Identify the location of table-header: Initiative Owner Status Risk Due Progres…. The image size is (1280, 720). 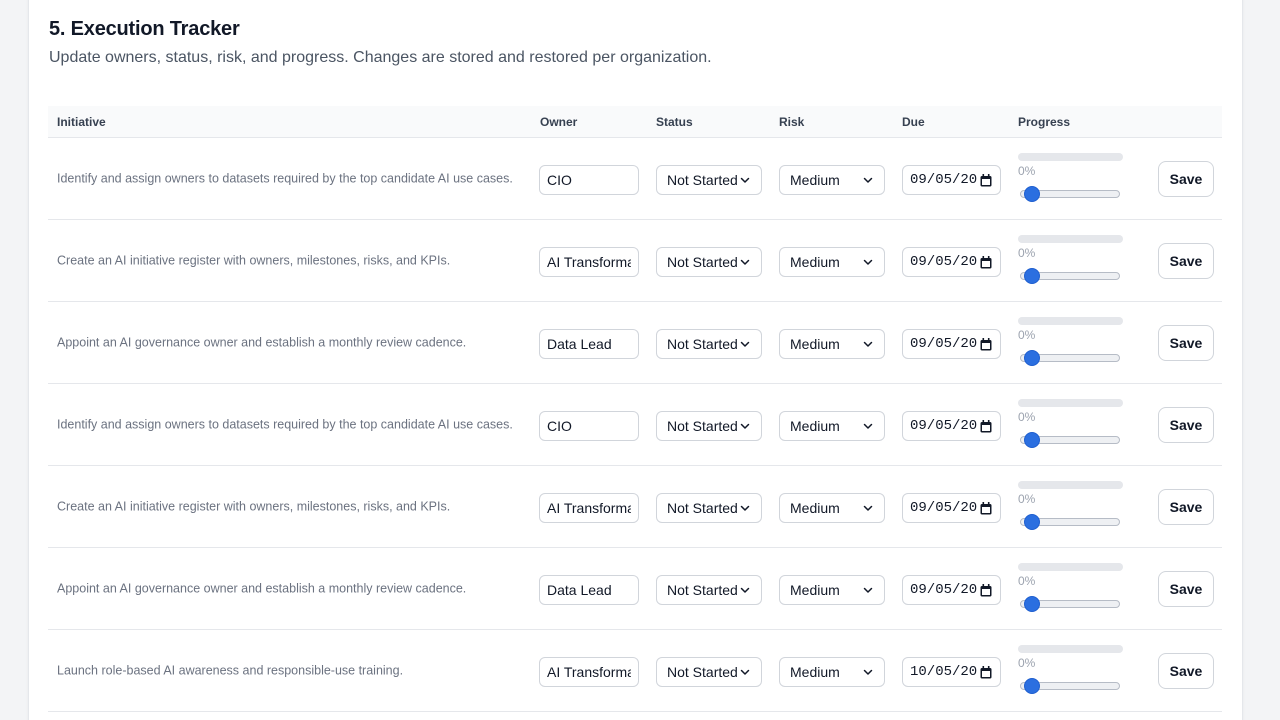
(635, 122).